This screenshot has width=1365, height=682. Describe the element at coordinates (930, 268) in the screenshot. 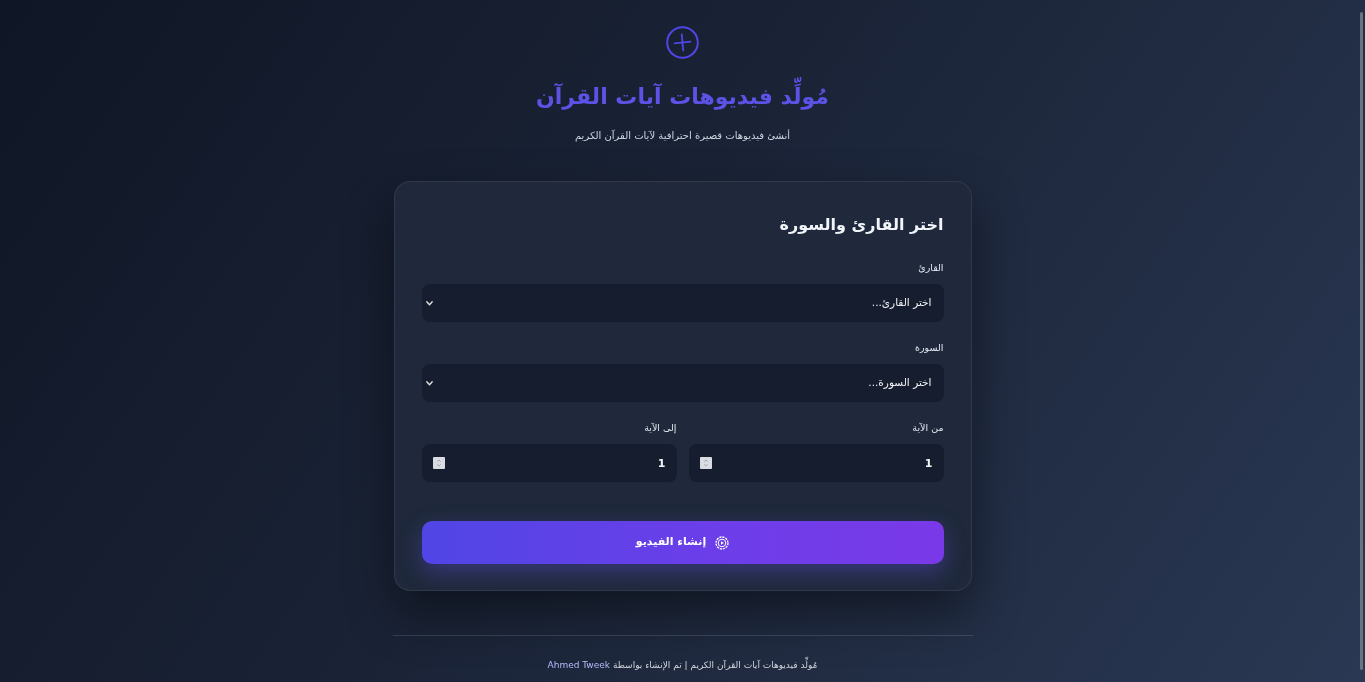

I see `field-label: القارئ` at that location.